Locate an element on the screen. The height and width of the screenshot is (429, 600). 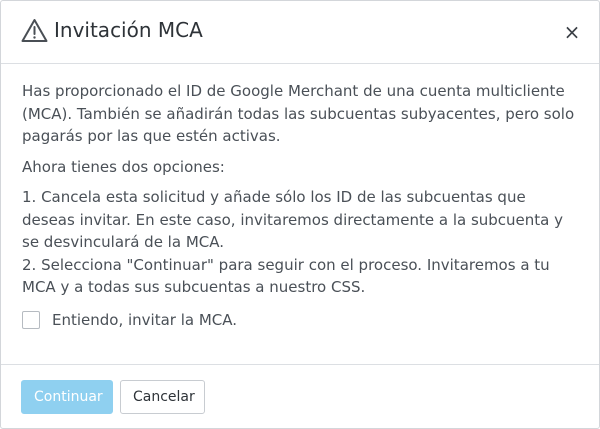
agree-checkbox is located at coordinates (31, 320).